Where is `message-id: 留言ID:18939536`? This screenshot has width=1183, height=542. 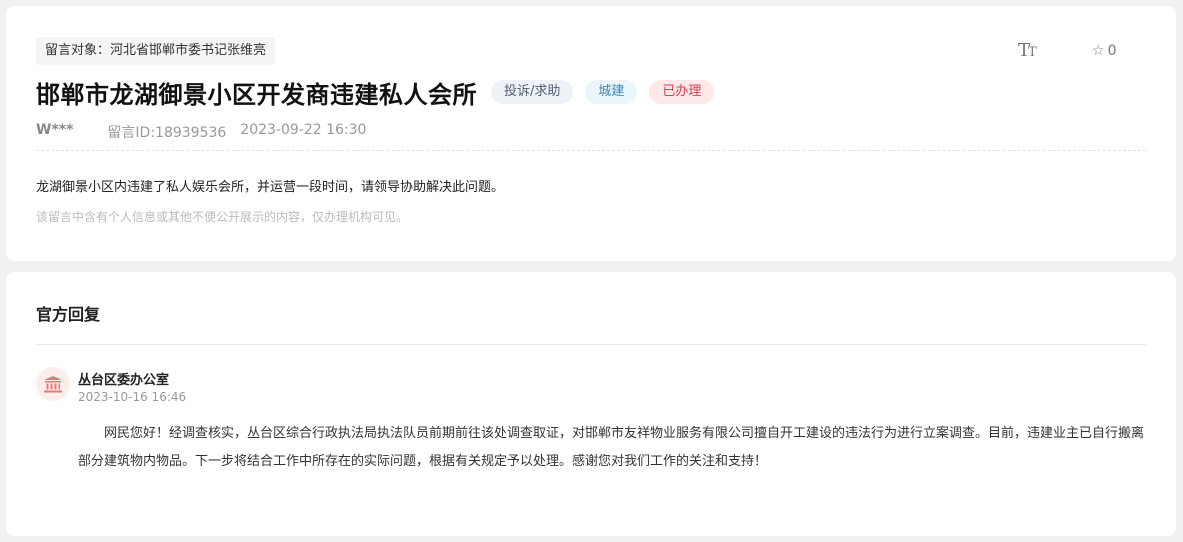 message-id: 留言ID:18939536 is located at coordinates (167, 133).